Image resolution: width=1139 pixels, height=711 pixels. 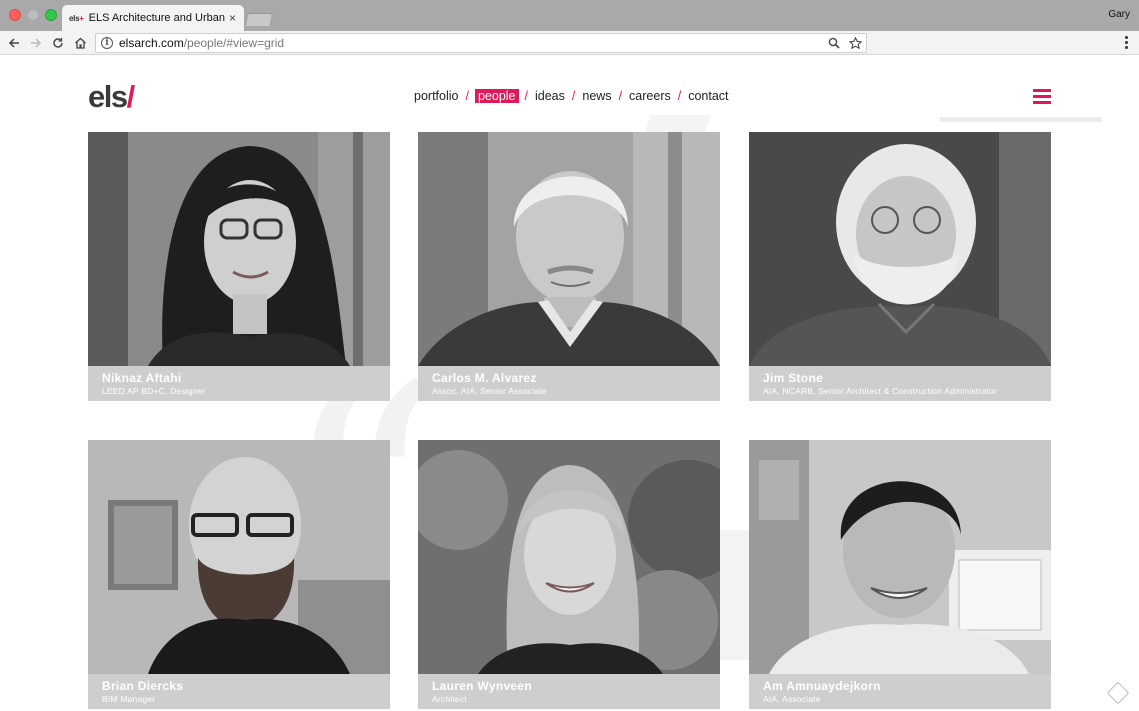 I want to click on reload-icon, so click(x=58, y=43).